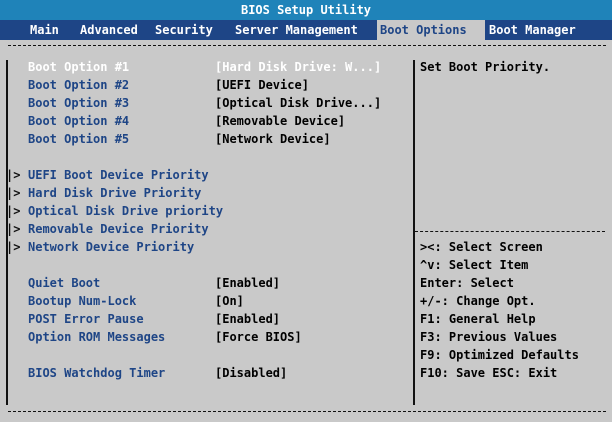  I want to click on key-hint-previous-values: F3: Previous Values, so click(489, 337).